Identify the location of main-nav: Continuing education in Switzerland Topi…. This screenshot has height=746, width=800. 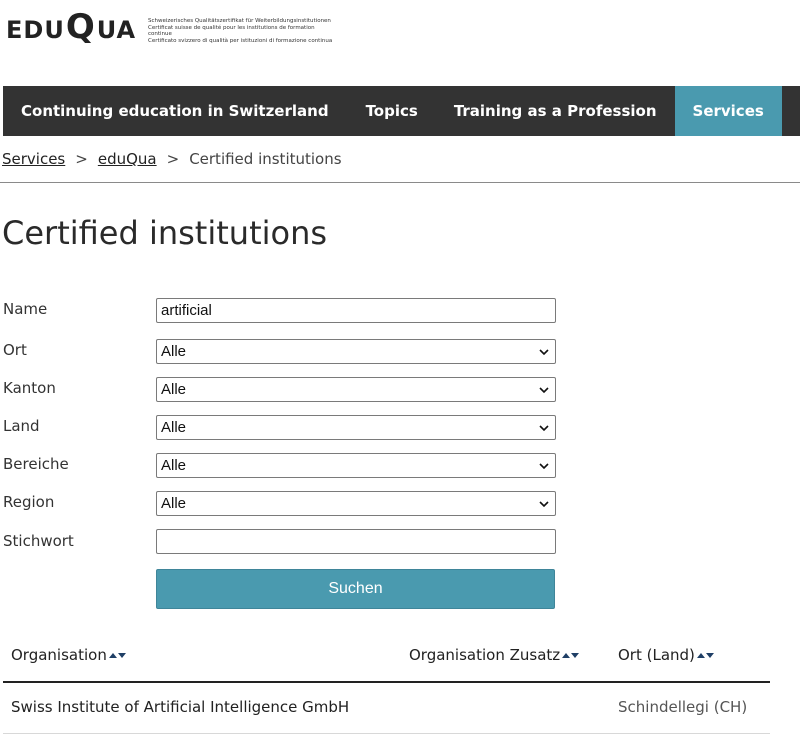
(401, 111).